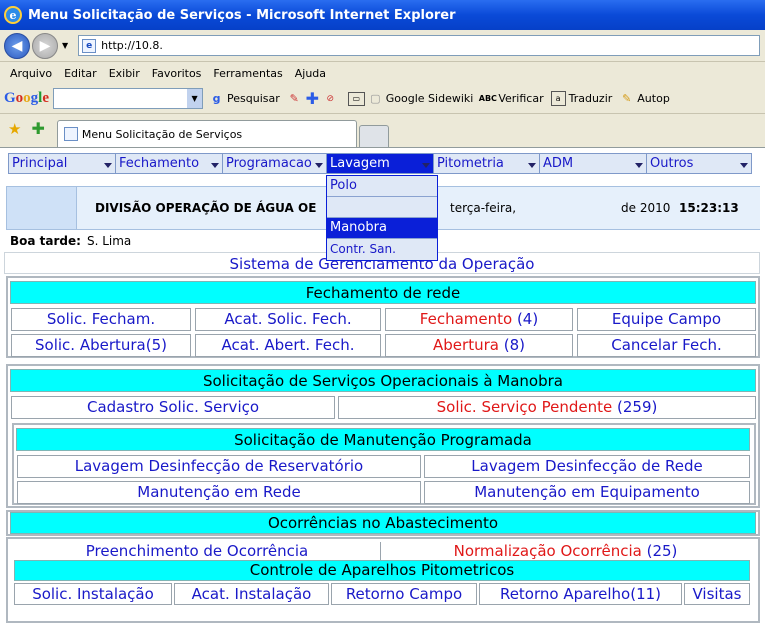 The height and width of the screenshot is (623, 765). I want to click on app-menu-principal: Principal, so click(62, 163).